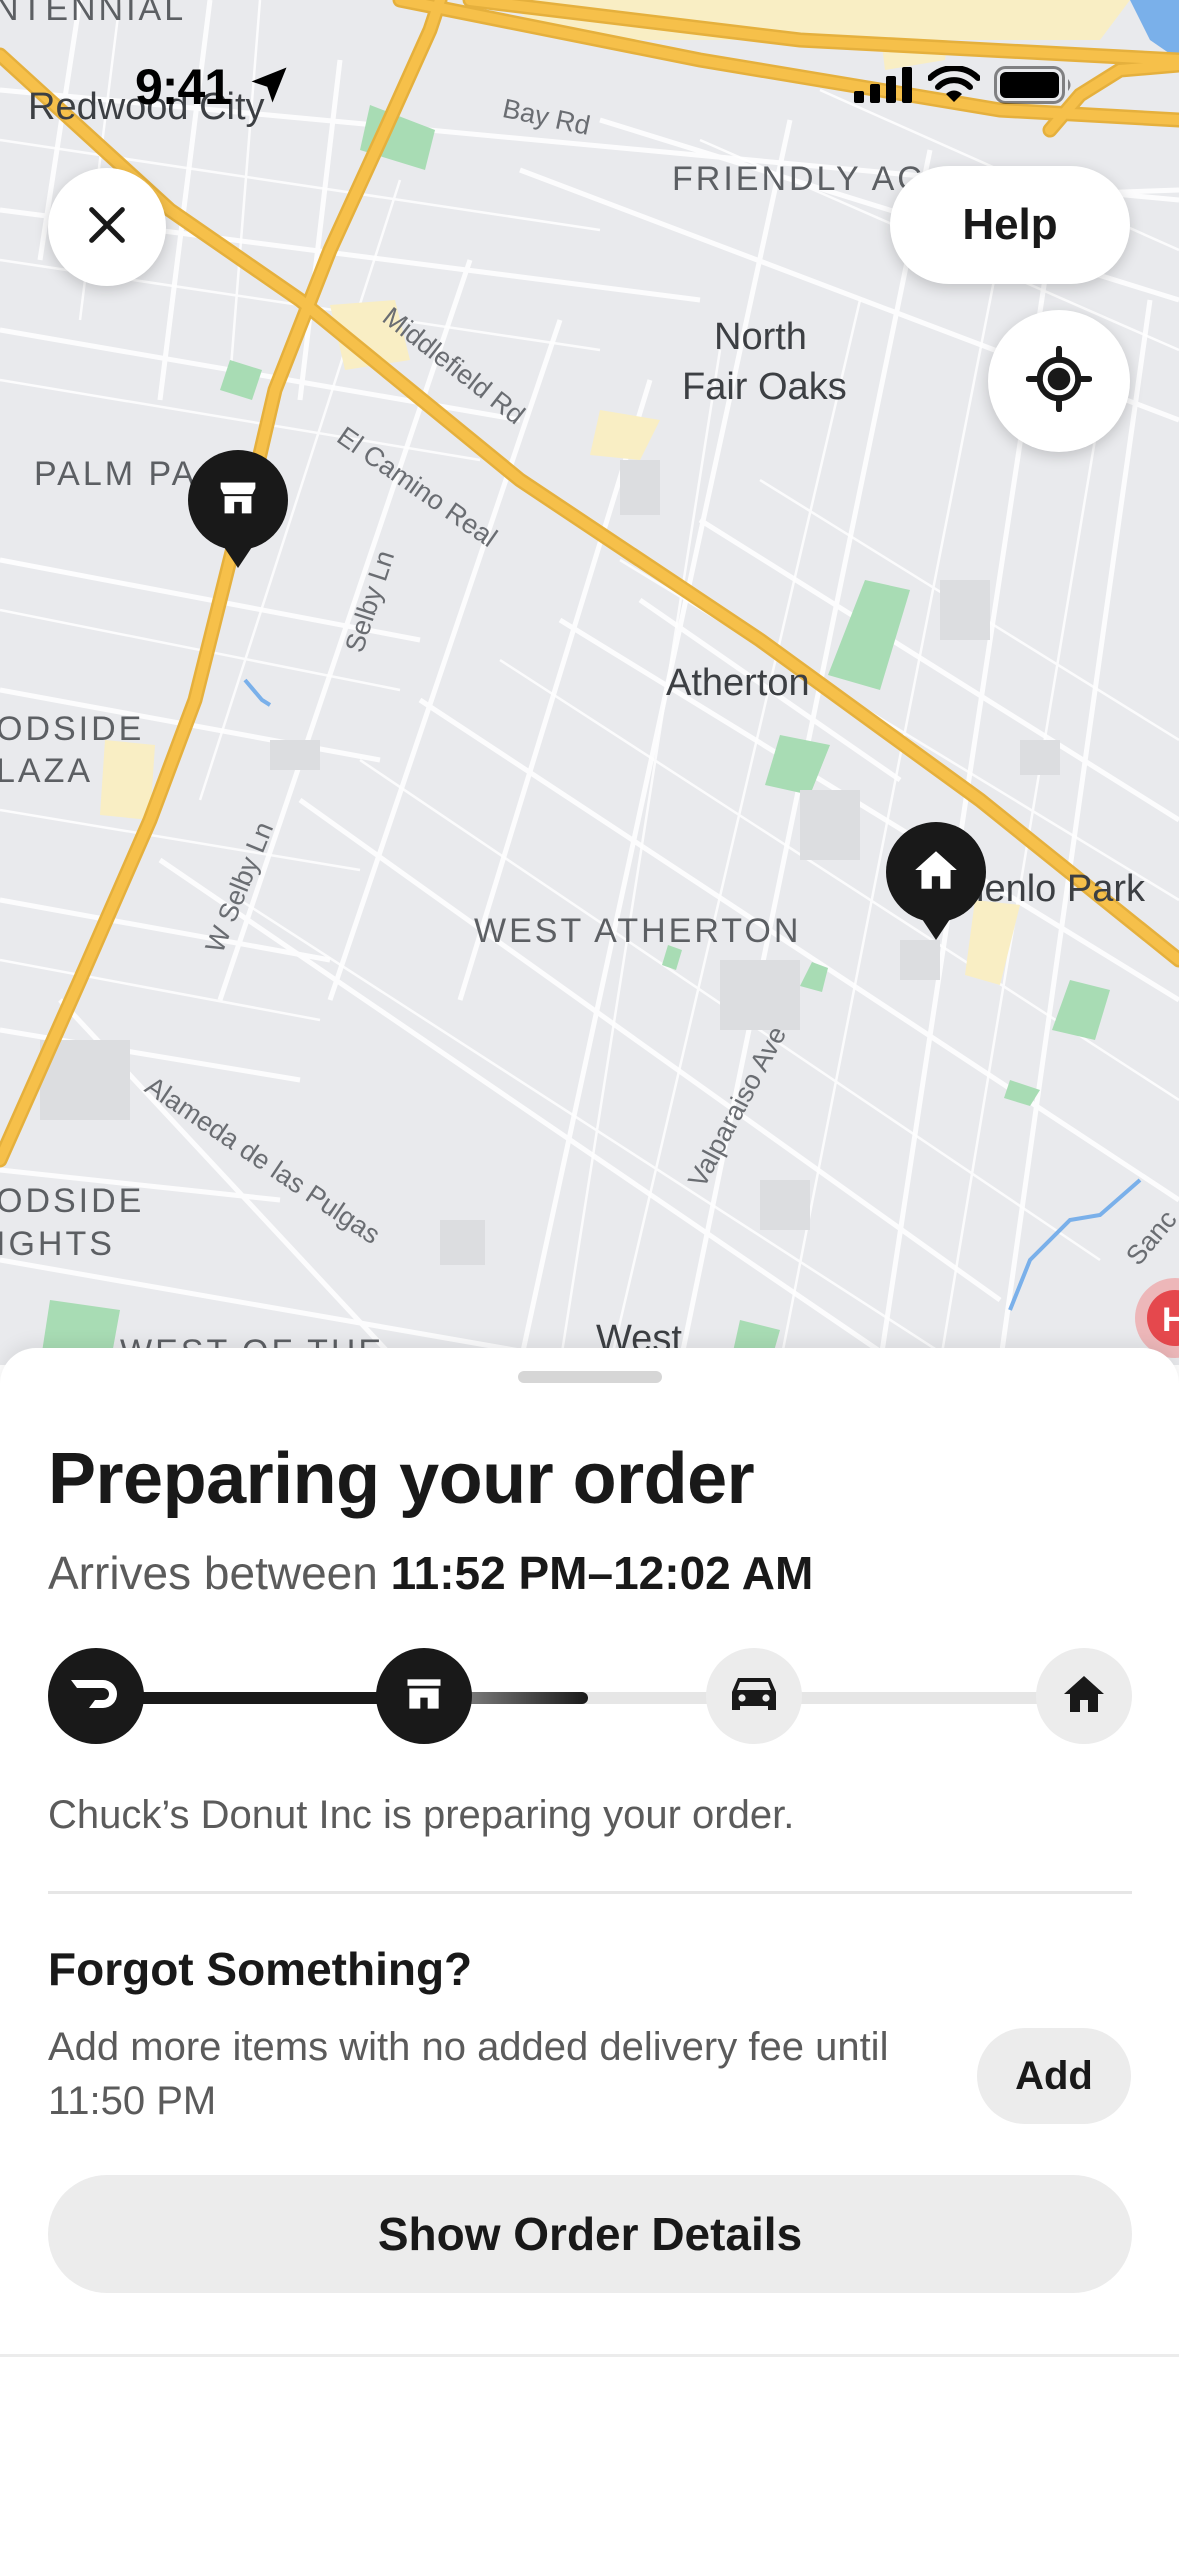 The height and width of the screenshot is (2552, 1179). I want to click on cellular-signal-icon, so click(884, 87).